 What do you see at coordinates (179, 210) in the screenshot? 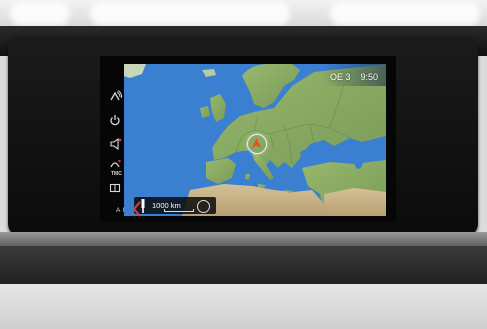
I see `map-scale-bar` at bounding box center [179, 210].